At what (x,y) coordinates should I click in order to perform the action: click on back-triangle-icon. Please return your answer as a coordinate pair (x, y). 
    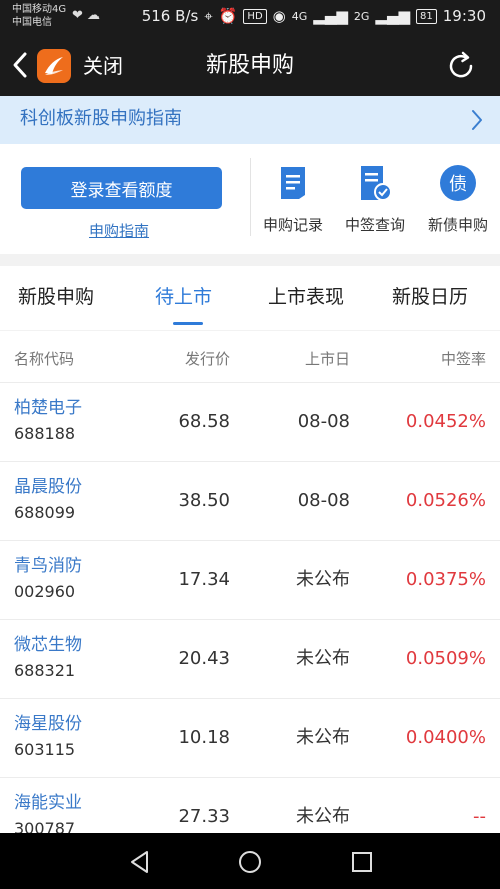
    Looking at the image, I should click on (140, 862).